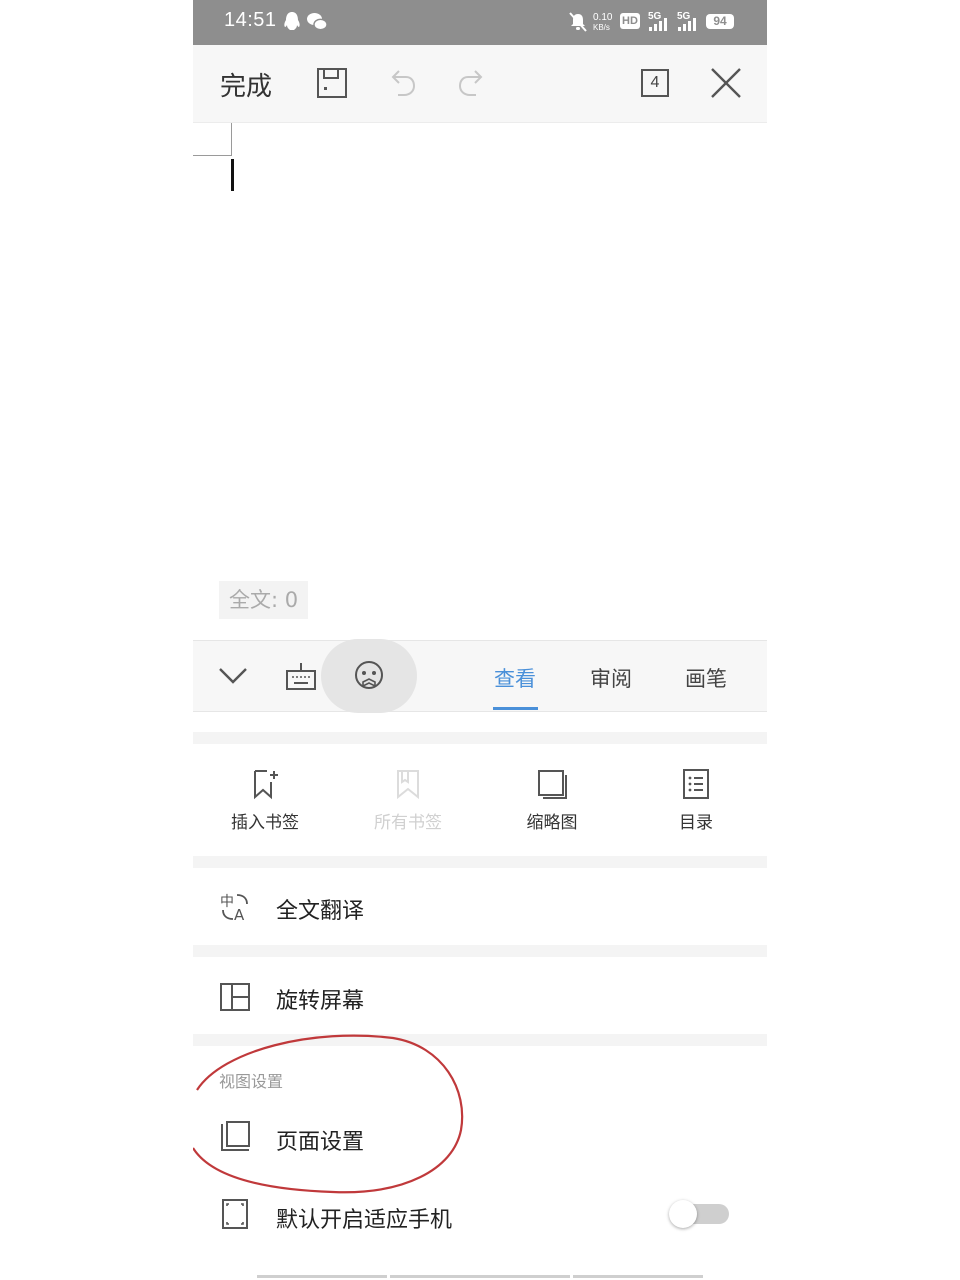 This screenshot has width=960, height=1280. I want to click on tool-label: 插入书签, so click(265, 823).